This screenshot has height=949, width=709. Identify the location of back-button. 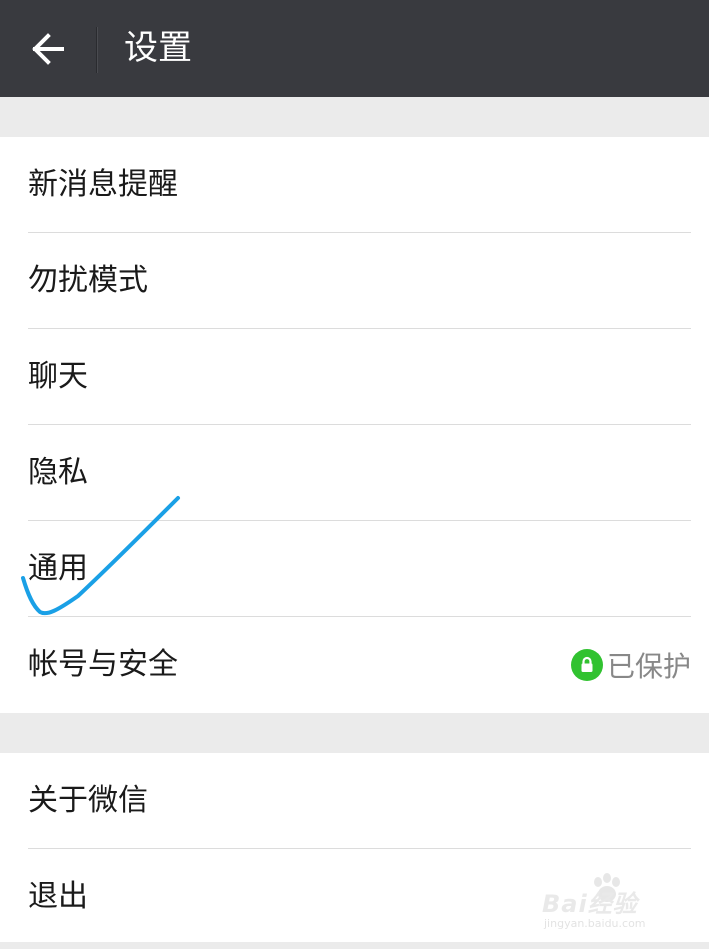
(48, 49).